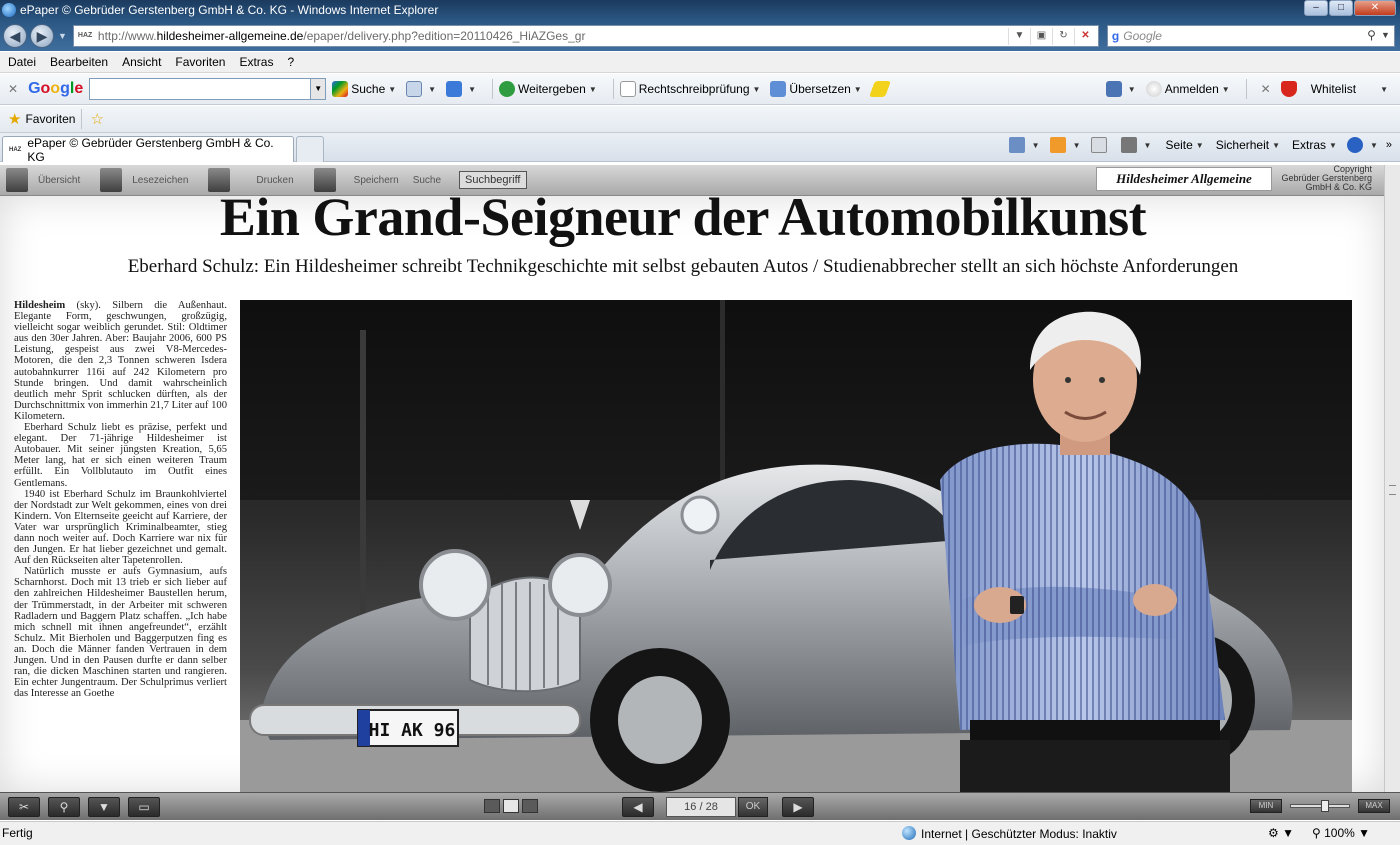 Image resolution: width=1400 pixels, height=845 pixels. I want to click on site-favicon-icon: HAZ, so click(85, 35).